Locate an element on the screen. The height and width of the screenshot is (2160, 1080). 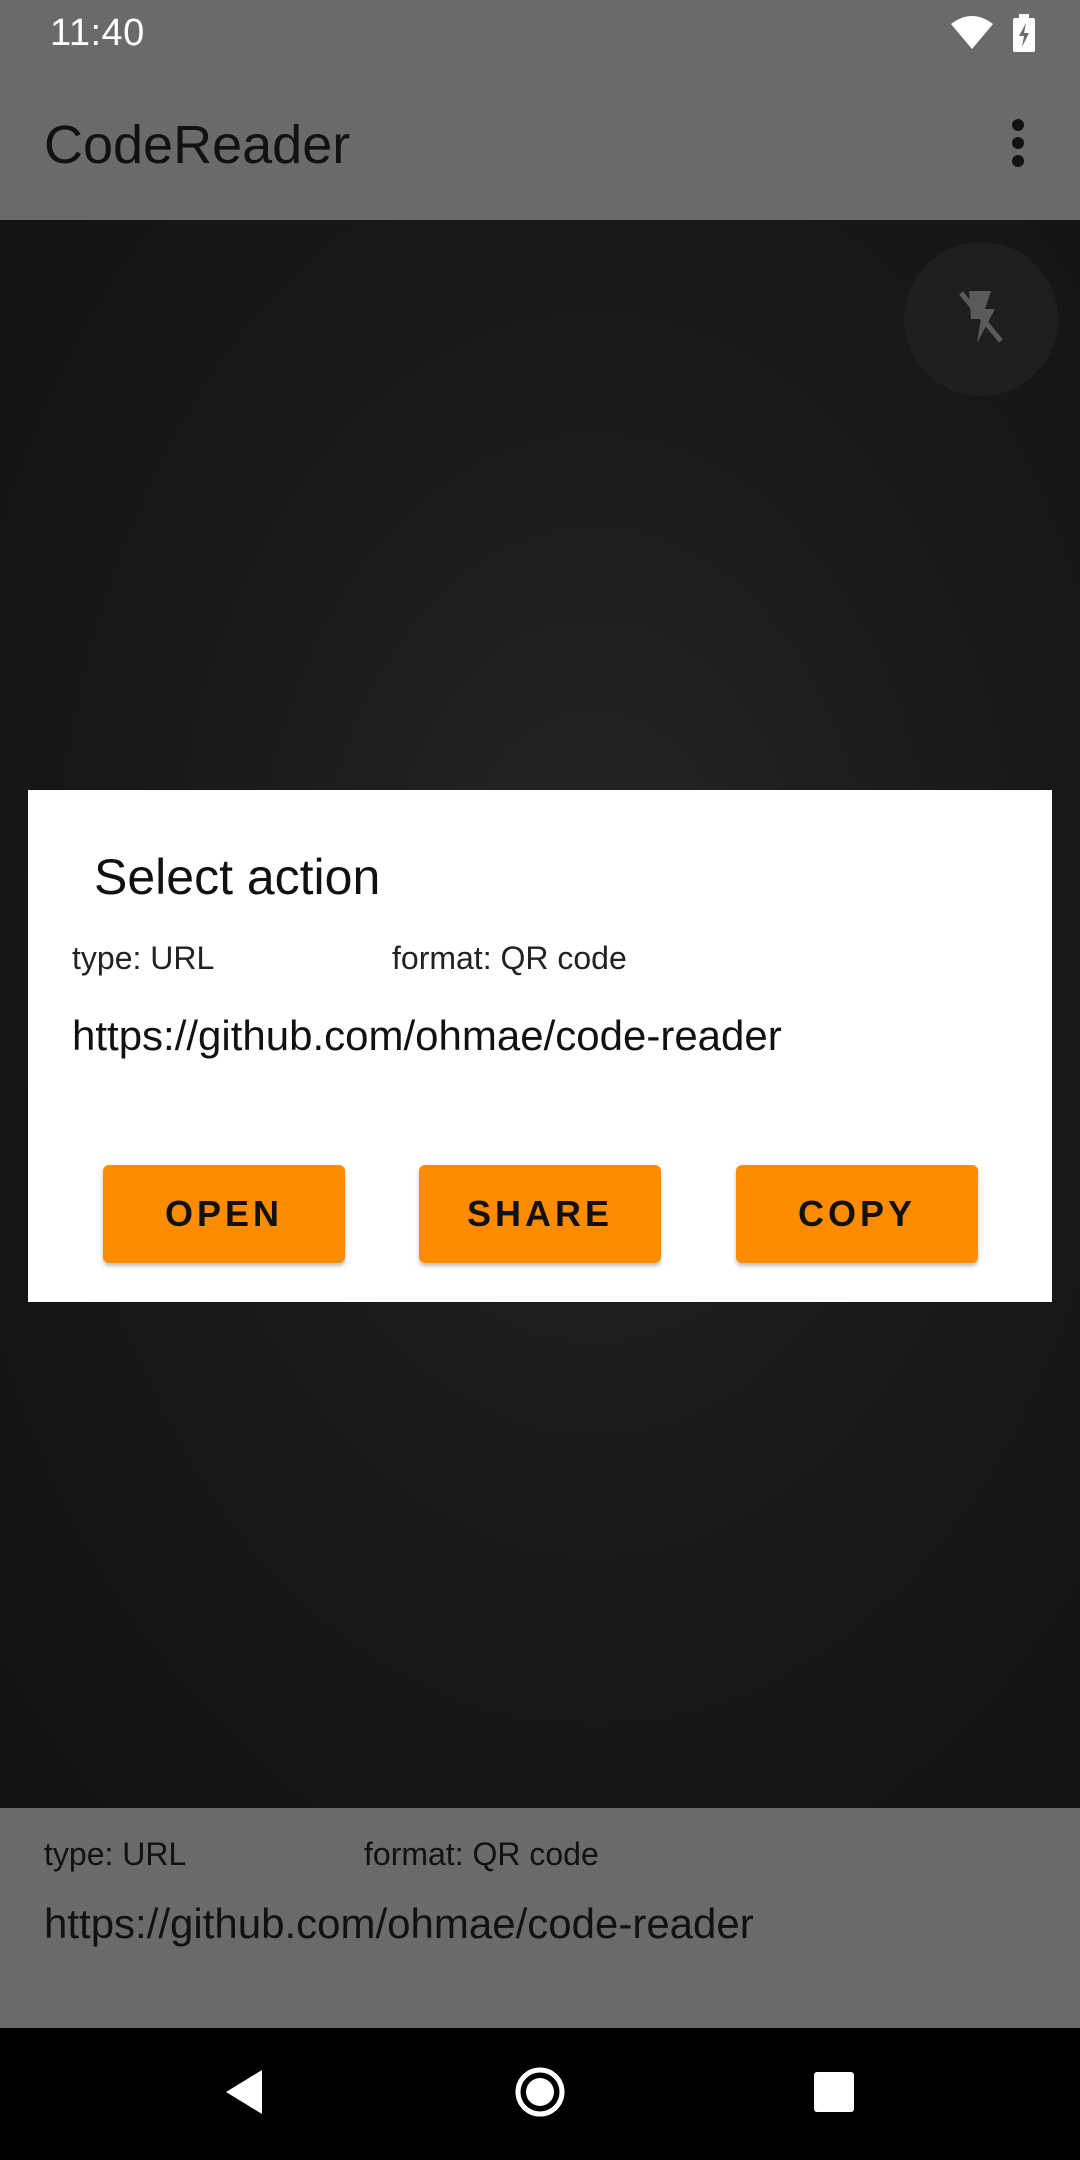
app-bar: CodeReader is located at coordinates (540, 143).